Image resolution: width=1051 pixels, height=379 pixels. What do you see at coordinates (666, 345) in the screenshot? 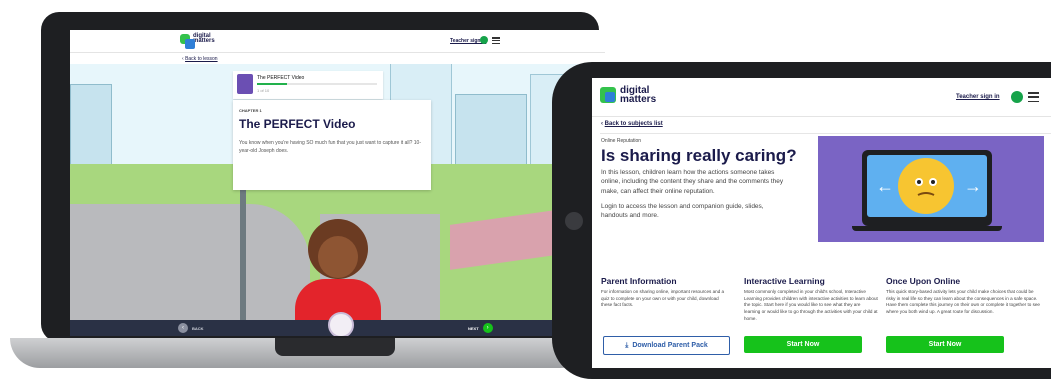
I see `download-parent-pack-button: ⤓ Download Parent Pack` at bounding box center [666, 345].